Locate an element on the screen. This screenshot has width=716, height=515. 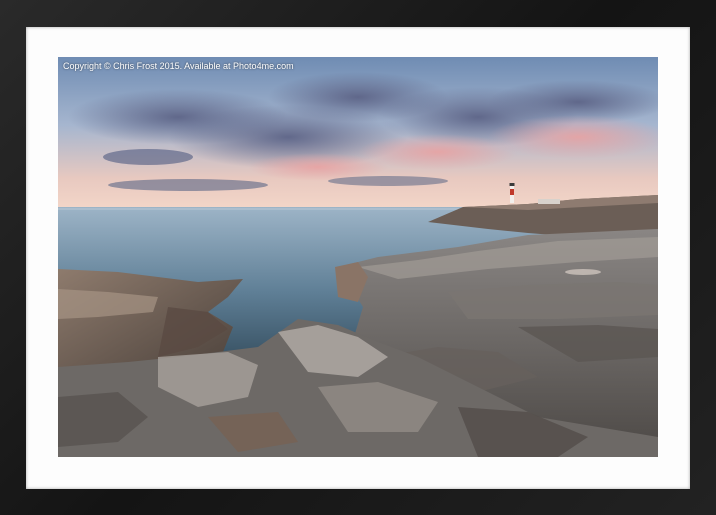
lighthouse is located at coordinates (512, 193).